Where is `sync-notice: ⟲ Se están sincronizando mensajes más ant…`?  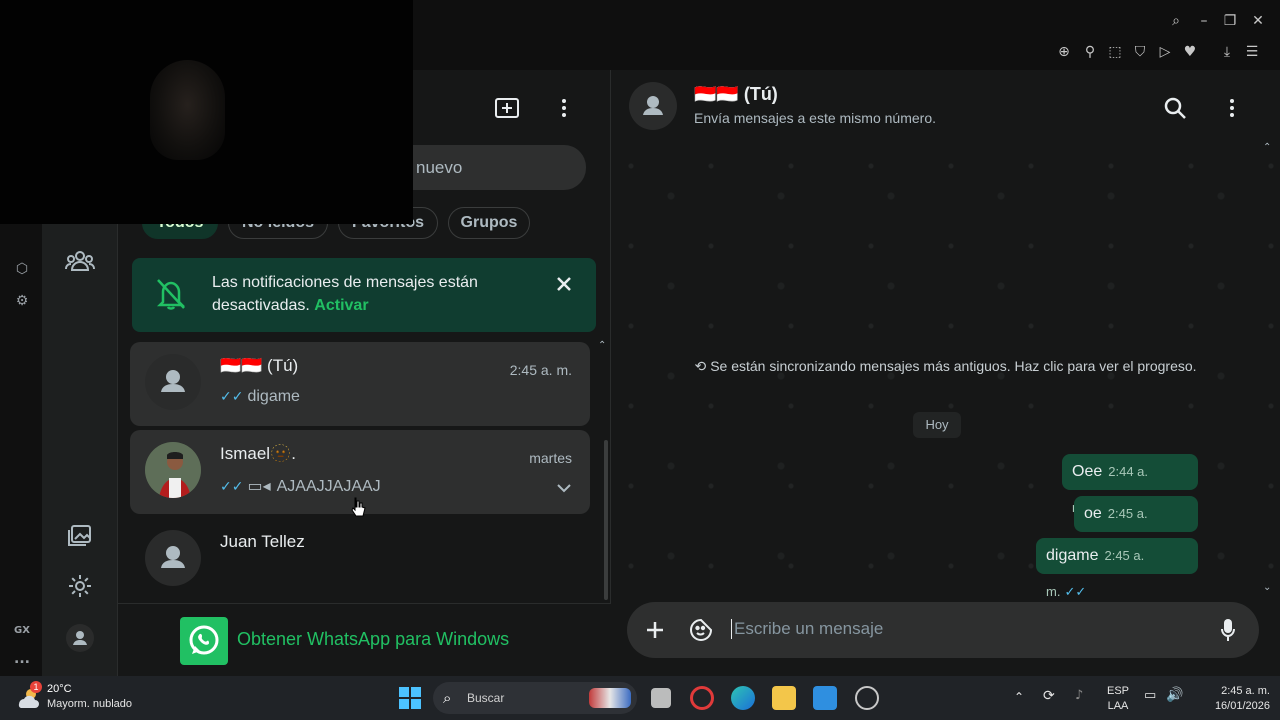 sync-notice: ⟲ Se están sincronizando mensajes más ant… is located at coordinates (945, 366).